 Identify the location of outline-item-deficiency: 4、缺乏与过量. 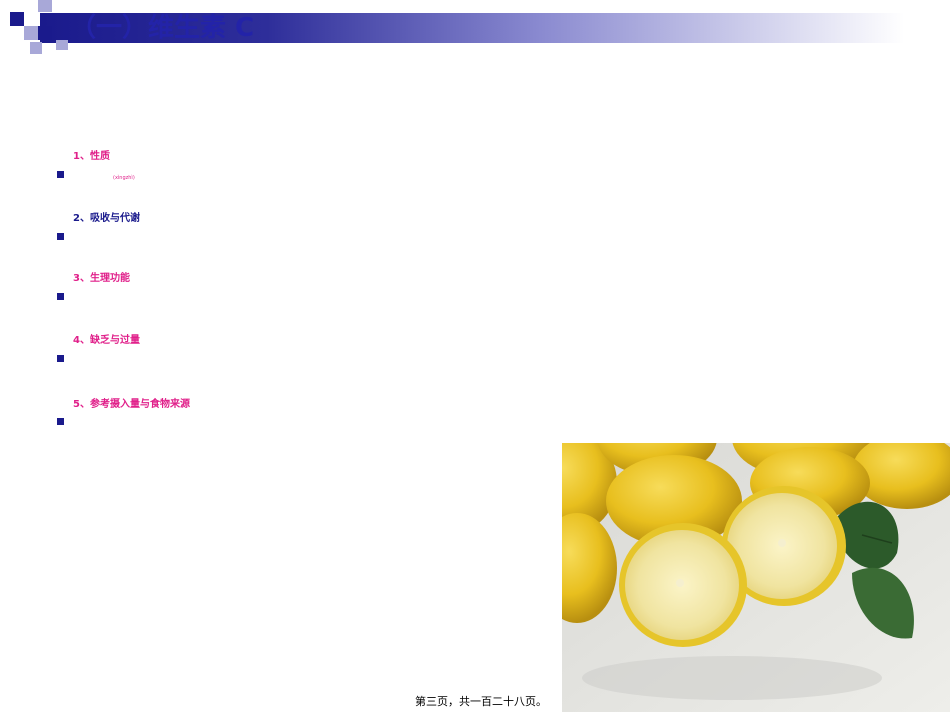
(106, 340).